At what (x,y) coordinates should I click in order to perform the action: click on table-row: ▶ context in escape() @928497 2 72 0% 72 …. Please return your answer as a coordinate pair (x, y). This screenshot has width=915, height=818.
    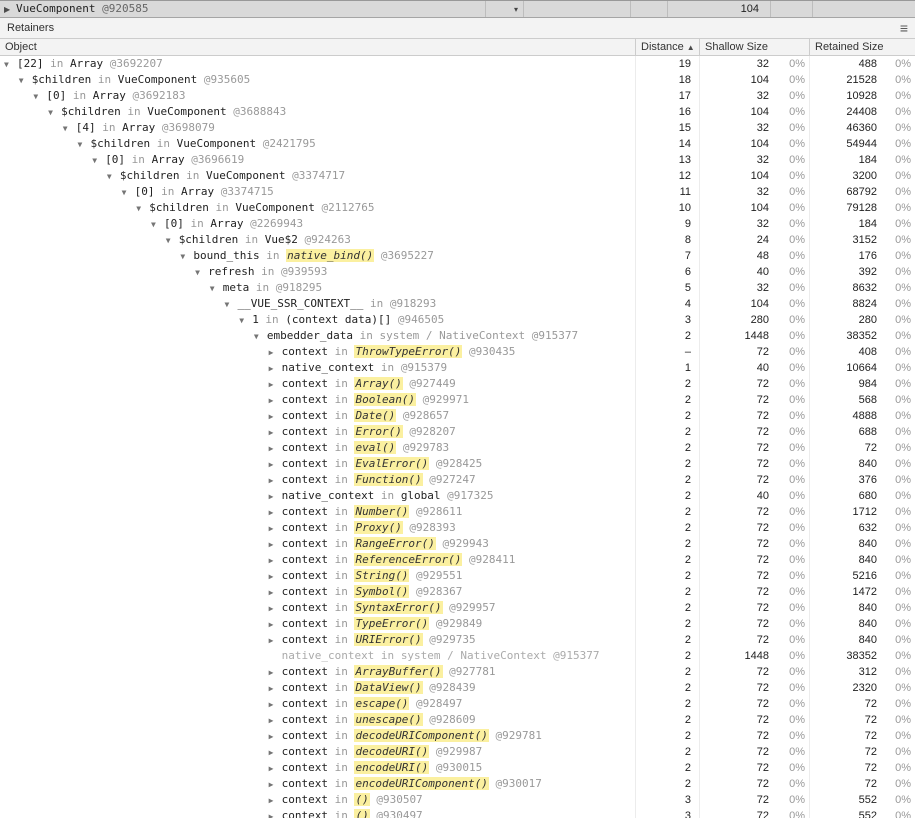
    Looking at the image, I should click on (457, 704).